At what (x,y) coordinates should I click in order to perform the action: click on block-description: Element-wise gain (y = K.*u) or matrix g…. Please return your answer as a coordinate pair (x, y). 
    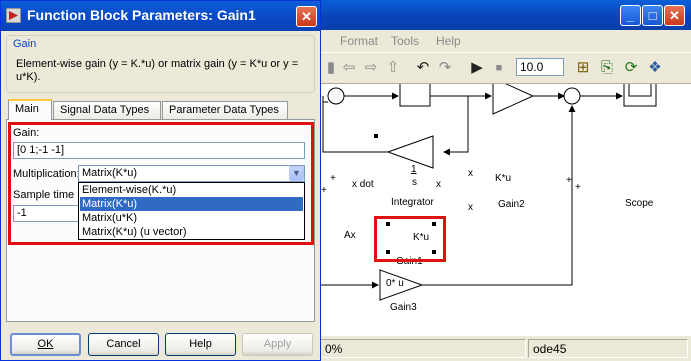
    Looking at the image, I should click on (157, 70).